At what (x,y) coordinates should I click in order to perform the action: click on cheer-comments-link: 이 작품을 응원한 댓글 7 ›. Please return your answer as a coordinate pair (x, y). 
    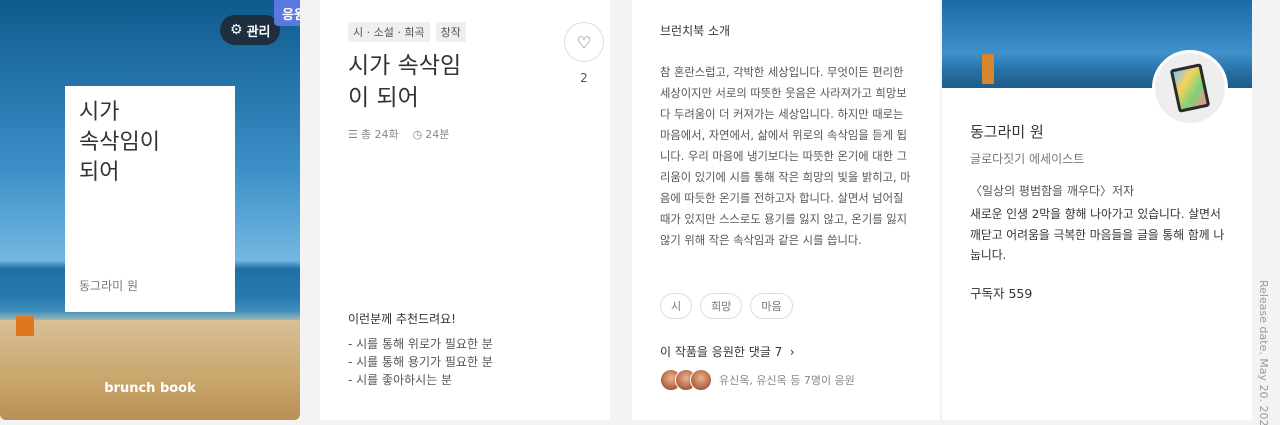
    Looking at the image, I should click on (727, 351).